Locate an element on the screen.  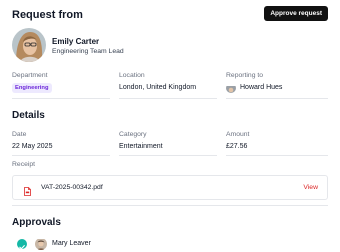
category-value: Entertainment is located at coordinates (141, 146).